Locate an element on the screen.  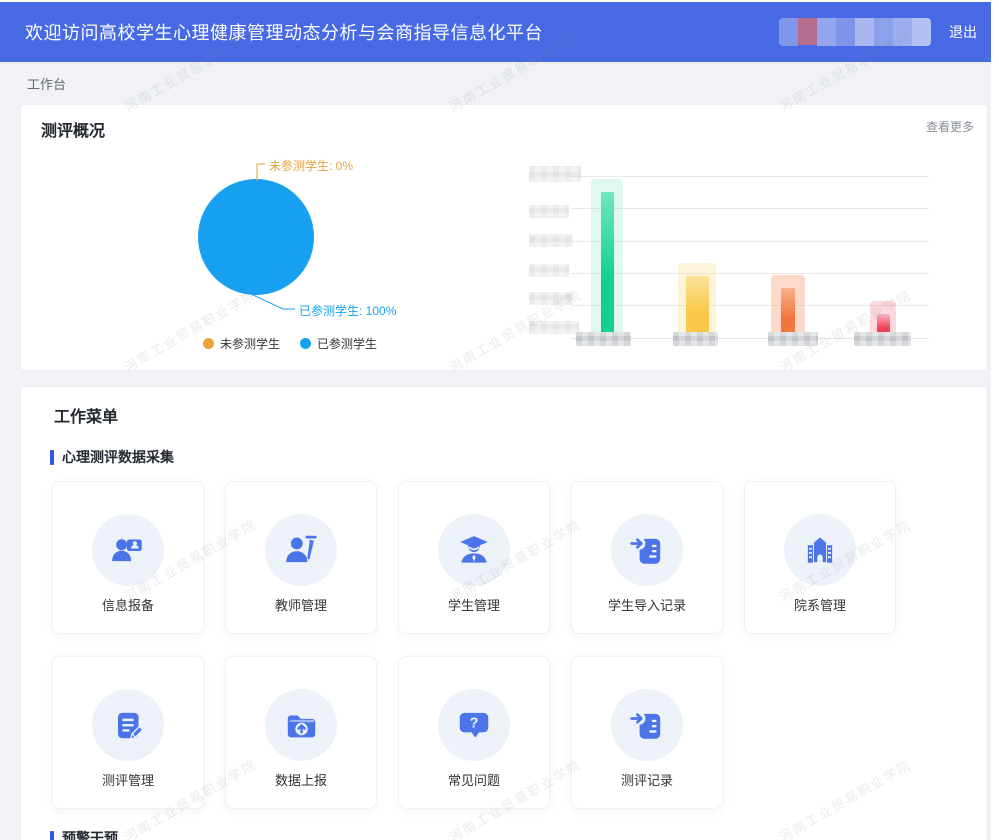
pie-circle is located at coordinates (256, 237).